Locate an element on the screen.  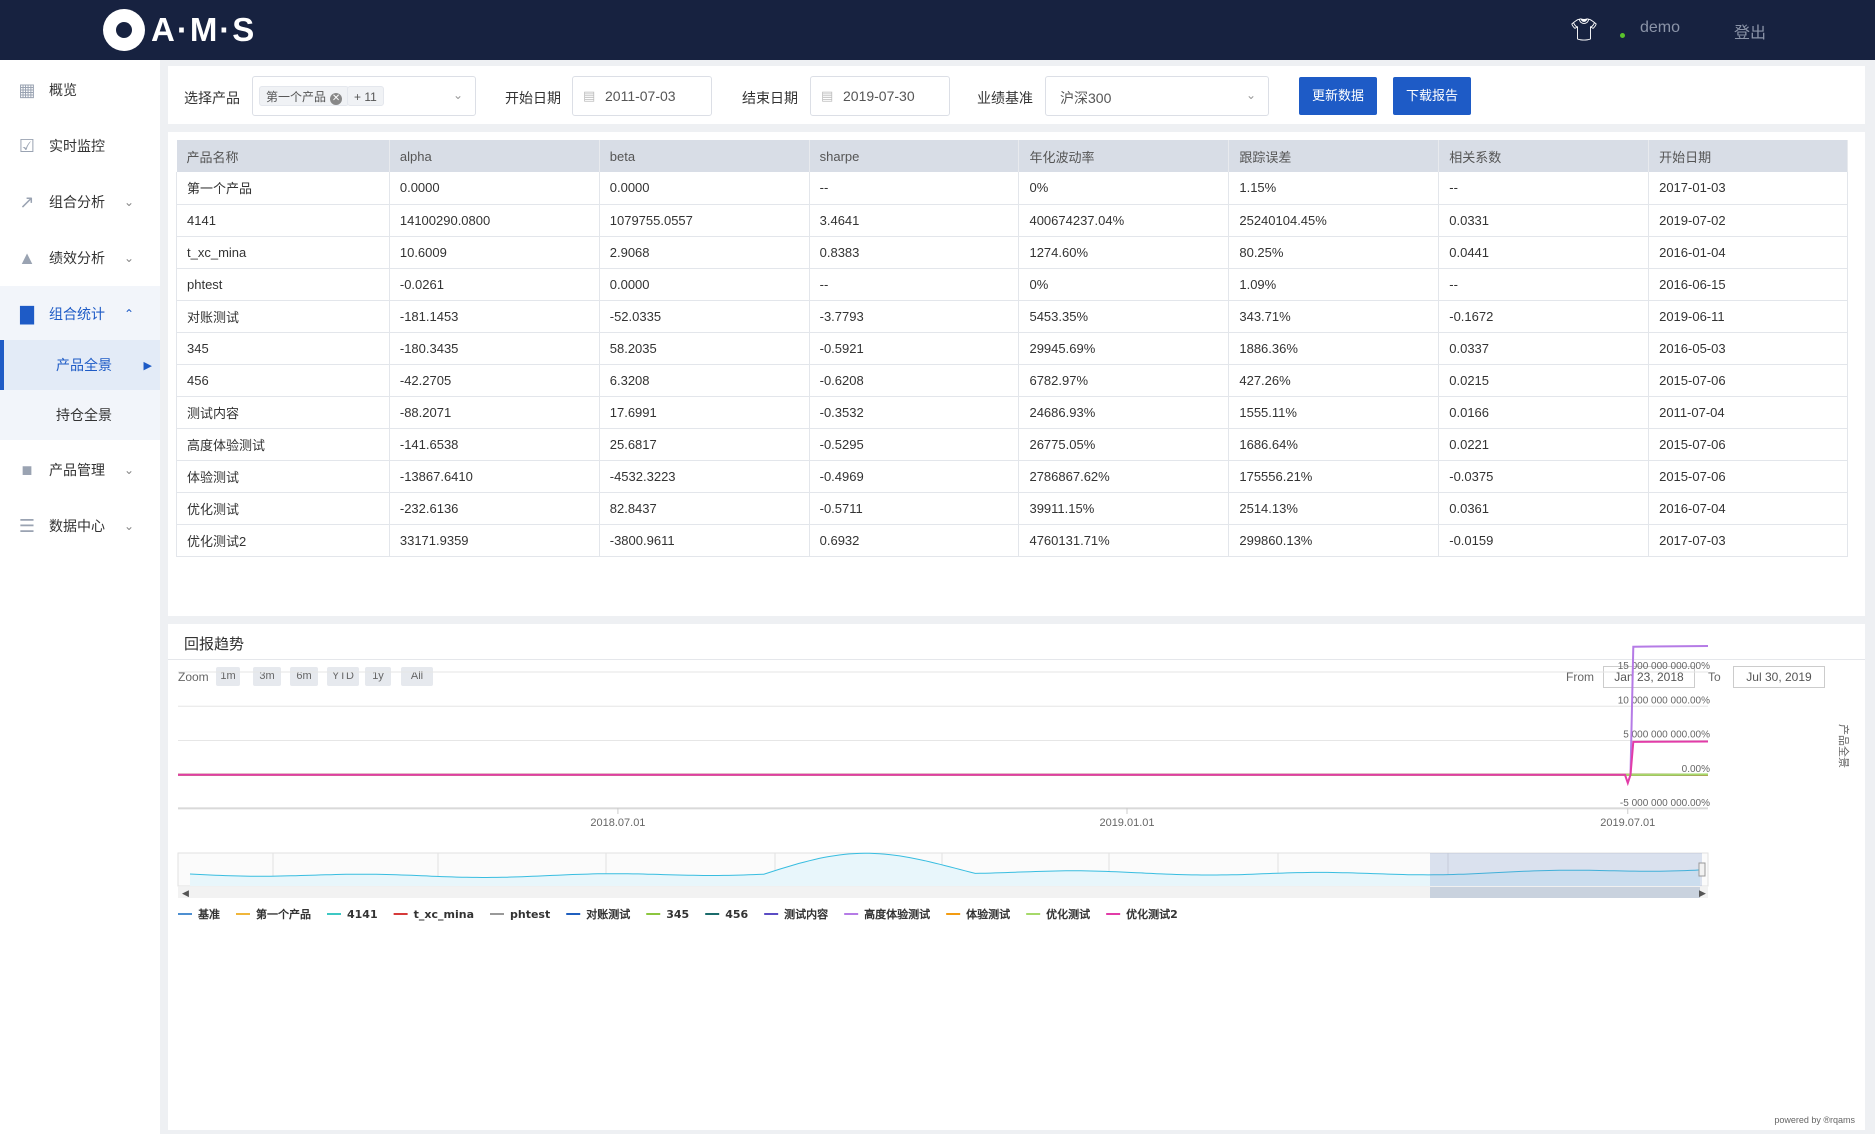
y-tick-label: 15 000 000 000.00% is located at coordinates (1664, 666).